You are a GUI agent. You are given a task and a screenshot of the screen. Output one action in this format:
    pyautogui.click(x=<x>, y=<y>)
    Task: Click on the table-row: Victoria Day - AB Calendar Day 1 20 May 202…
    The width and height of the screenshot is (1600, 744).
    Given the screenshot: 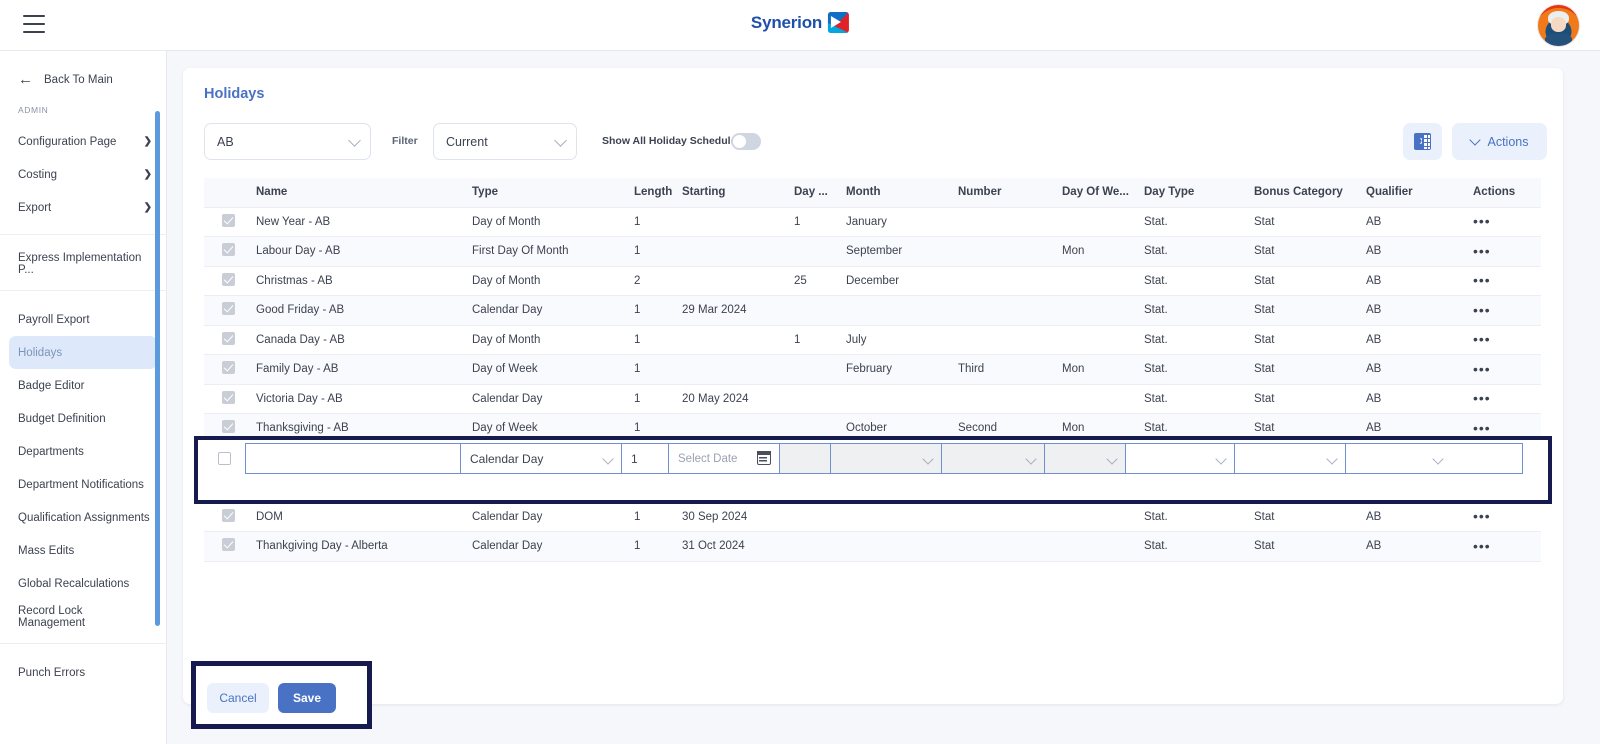 What is the action you would take?
    pyautogui.click(x=872, y=399)
    